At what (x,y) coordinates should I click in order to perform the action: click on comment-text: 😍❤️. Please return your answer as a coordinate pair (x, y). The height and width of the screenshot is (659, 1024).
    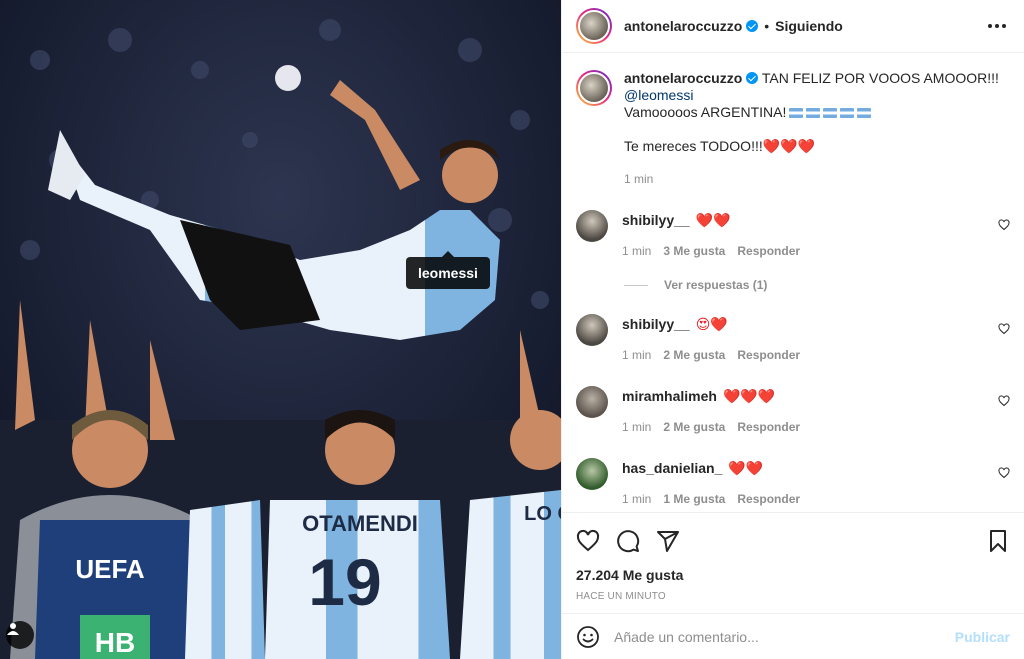
    Looking at the image, I should click on (711, 324).